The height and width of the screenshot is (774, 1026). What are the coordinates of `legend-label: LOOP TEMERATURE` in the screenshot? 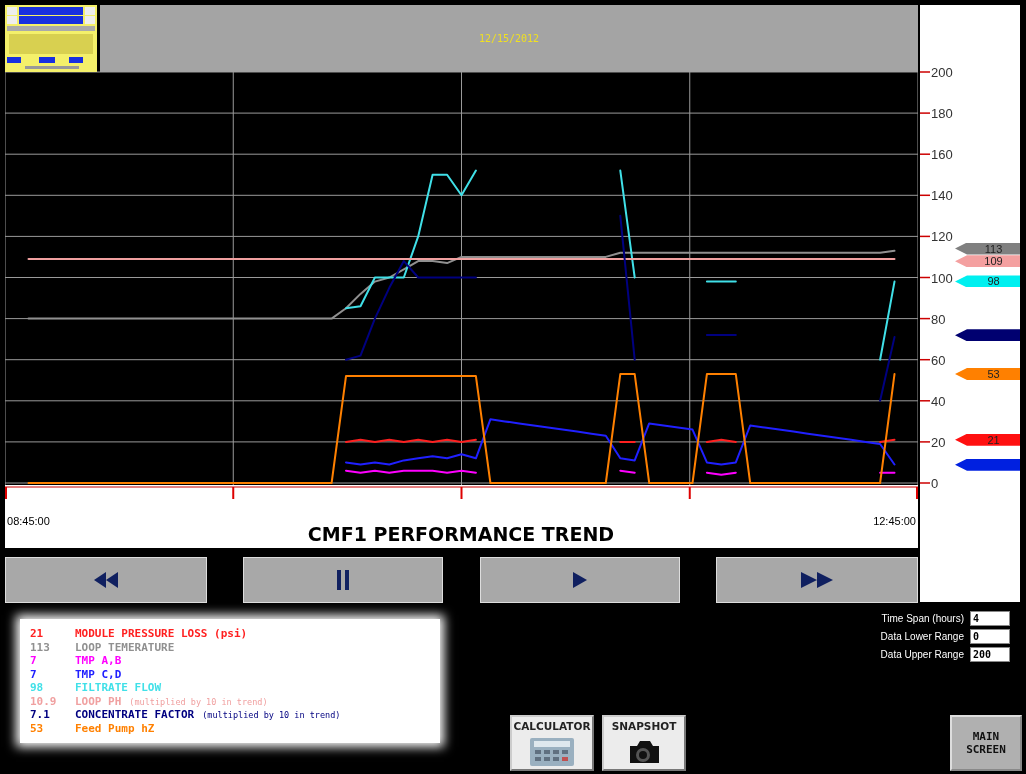 It's located at (125, 647).